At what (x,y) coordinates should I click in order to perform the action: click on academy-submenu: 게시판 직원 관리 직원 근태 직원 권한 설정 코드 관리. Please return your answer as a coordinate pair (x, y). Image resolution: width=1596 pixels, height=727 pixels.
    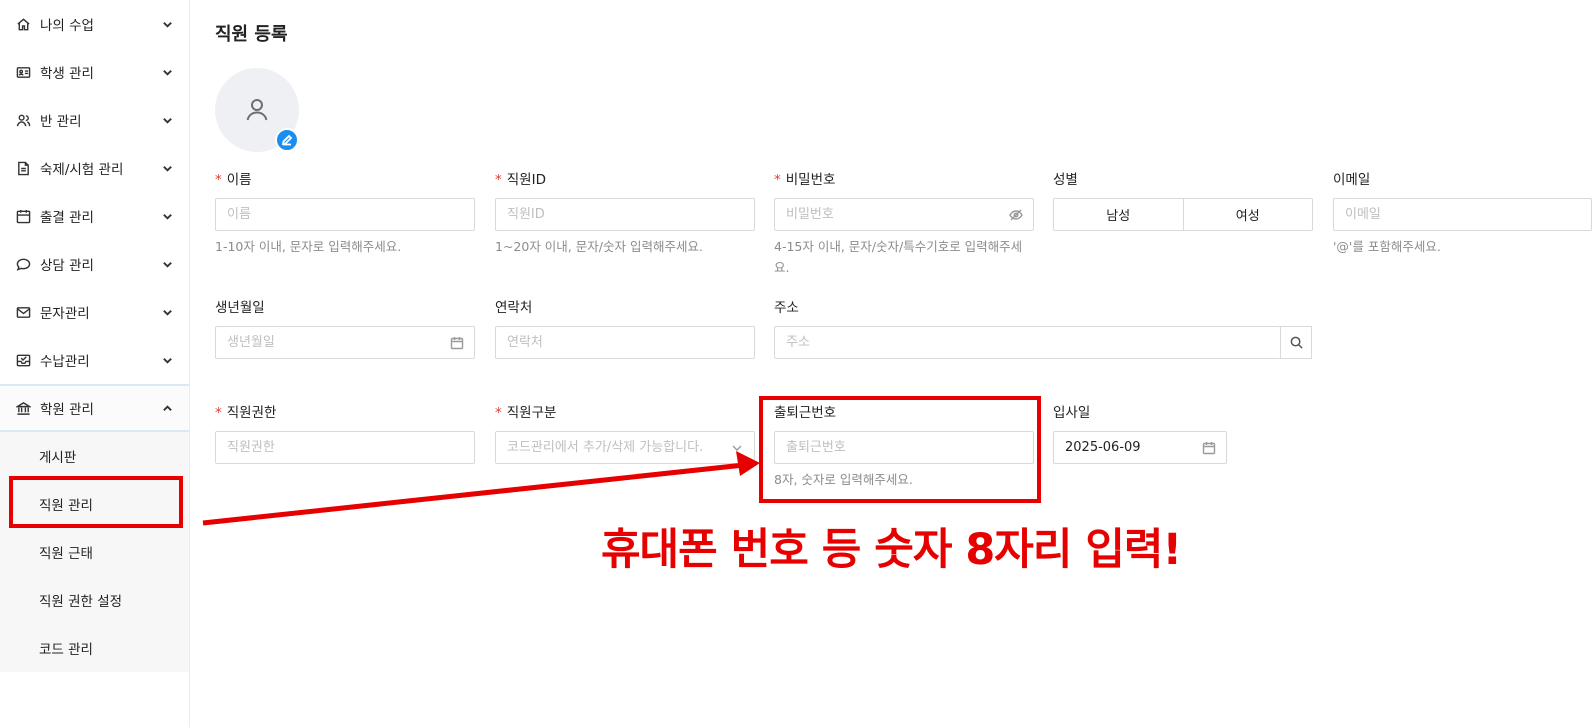
    Looking at the image, I should click on (94, 552).